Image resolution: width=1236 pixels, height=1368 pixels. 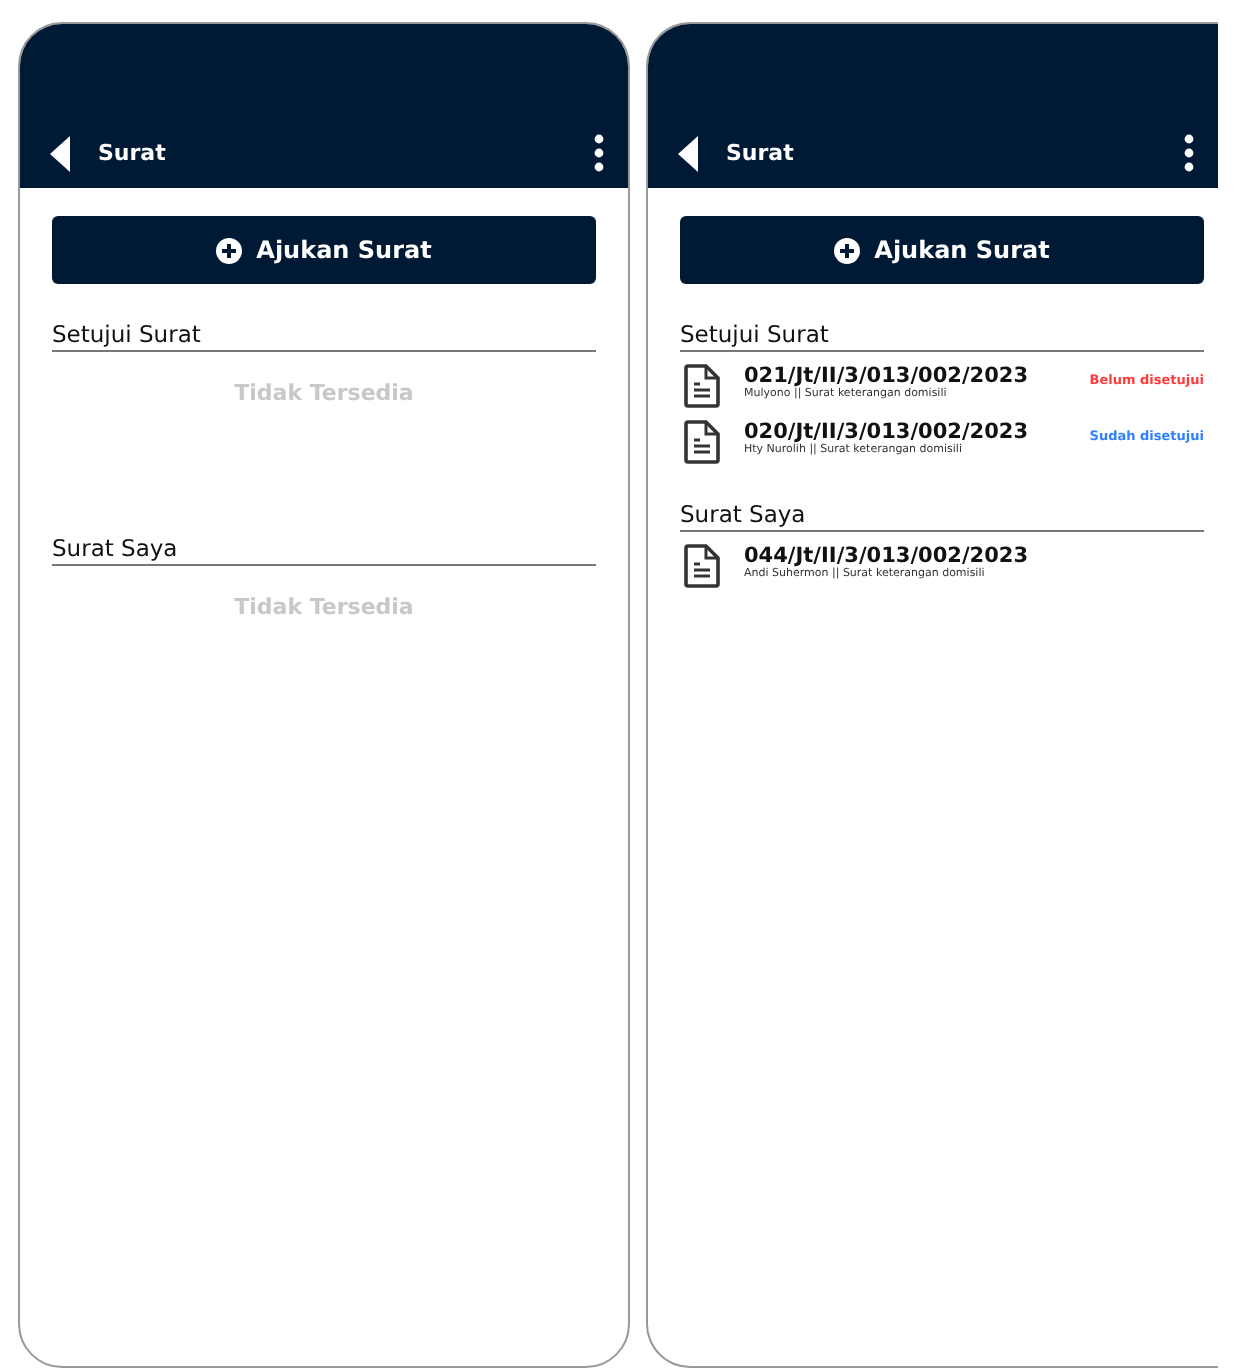 I want to click on letter-number: 020/Jt/II/3/013/002/2023, so click(x=905, y=432).